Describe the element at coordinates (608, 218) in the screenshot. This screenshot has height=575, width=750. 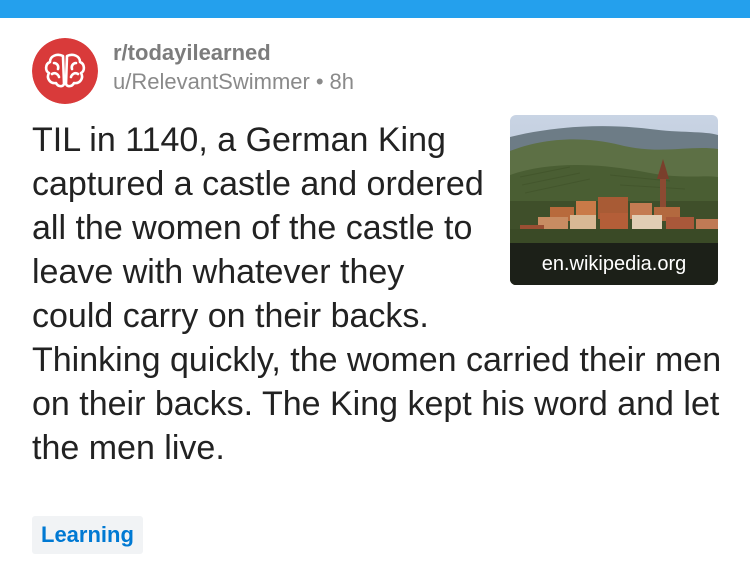
I see `thumbnail-spacer` at that location.